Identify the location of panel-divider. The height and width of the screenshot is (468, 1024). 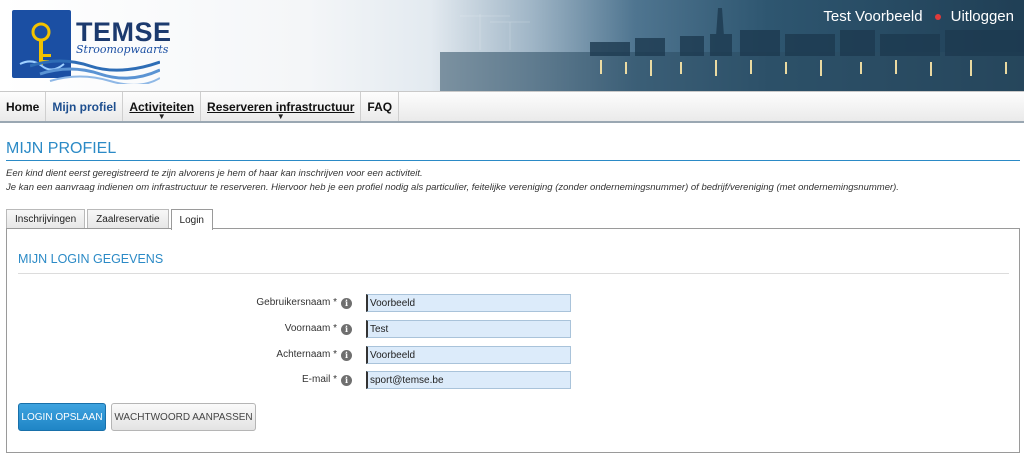
(513, 273).